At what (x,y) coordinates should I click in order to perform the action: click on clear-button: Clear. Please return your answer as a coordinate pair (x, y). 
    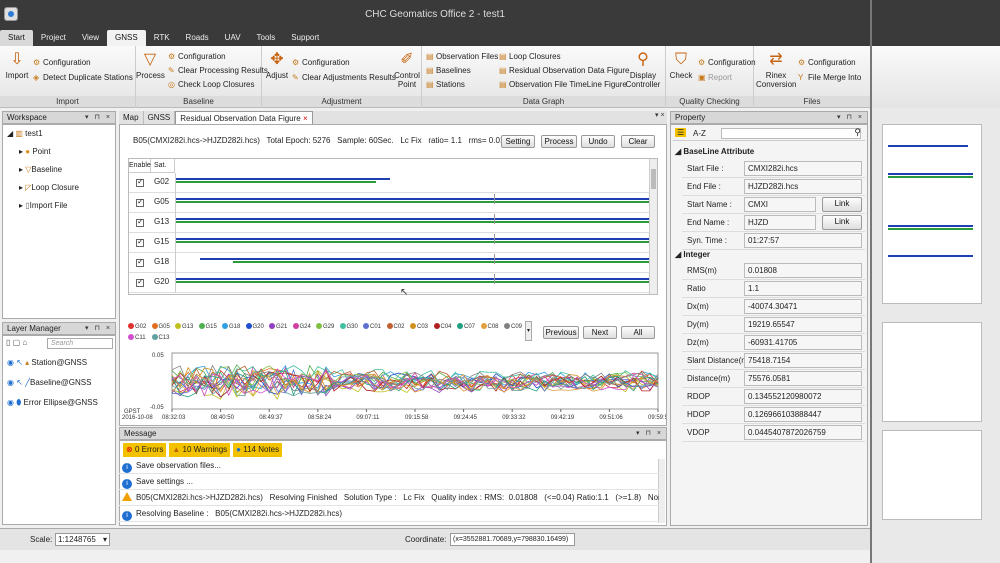
    Looking at the image, I should click on (638, 141).